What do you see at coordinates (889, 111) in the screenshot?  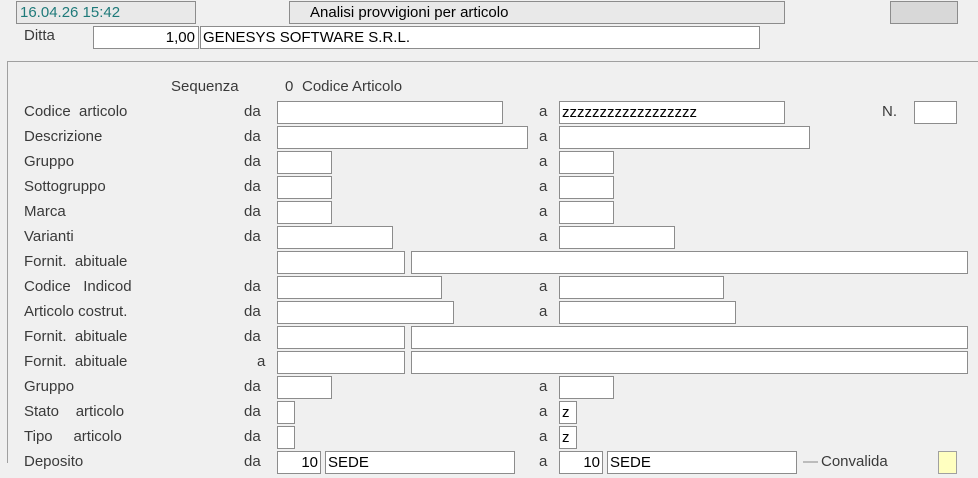 I see `n-label: N.` at bounding box center [889, 111].